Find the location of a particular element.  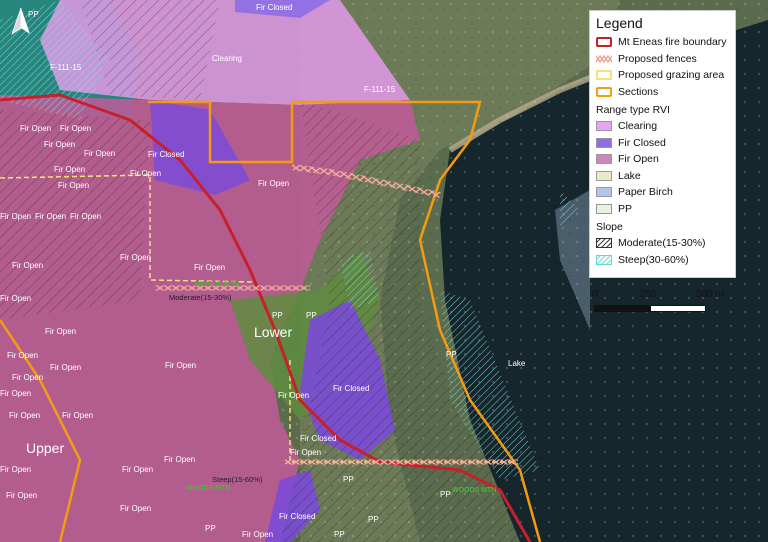

legend-slope-moderate: Moderate(15-30%) is located at coordinates (662, 243).